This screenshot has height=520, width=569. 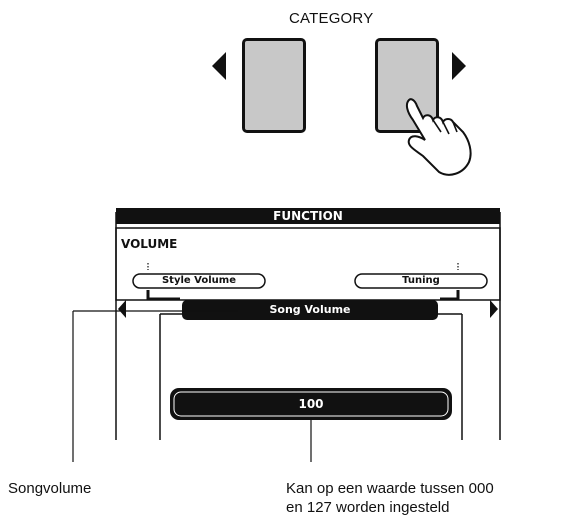 What do you see at coordinates (390, 488) in the screenshot?
I see `callout-range-line1: Kan op een waarde tussen 000` at bounding box center [390, 488].